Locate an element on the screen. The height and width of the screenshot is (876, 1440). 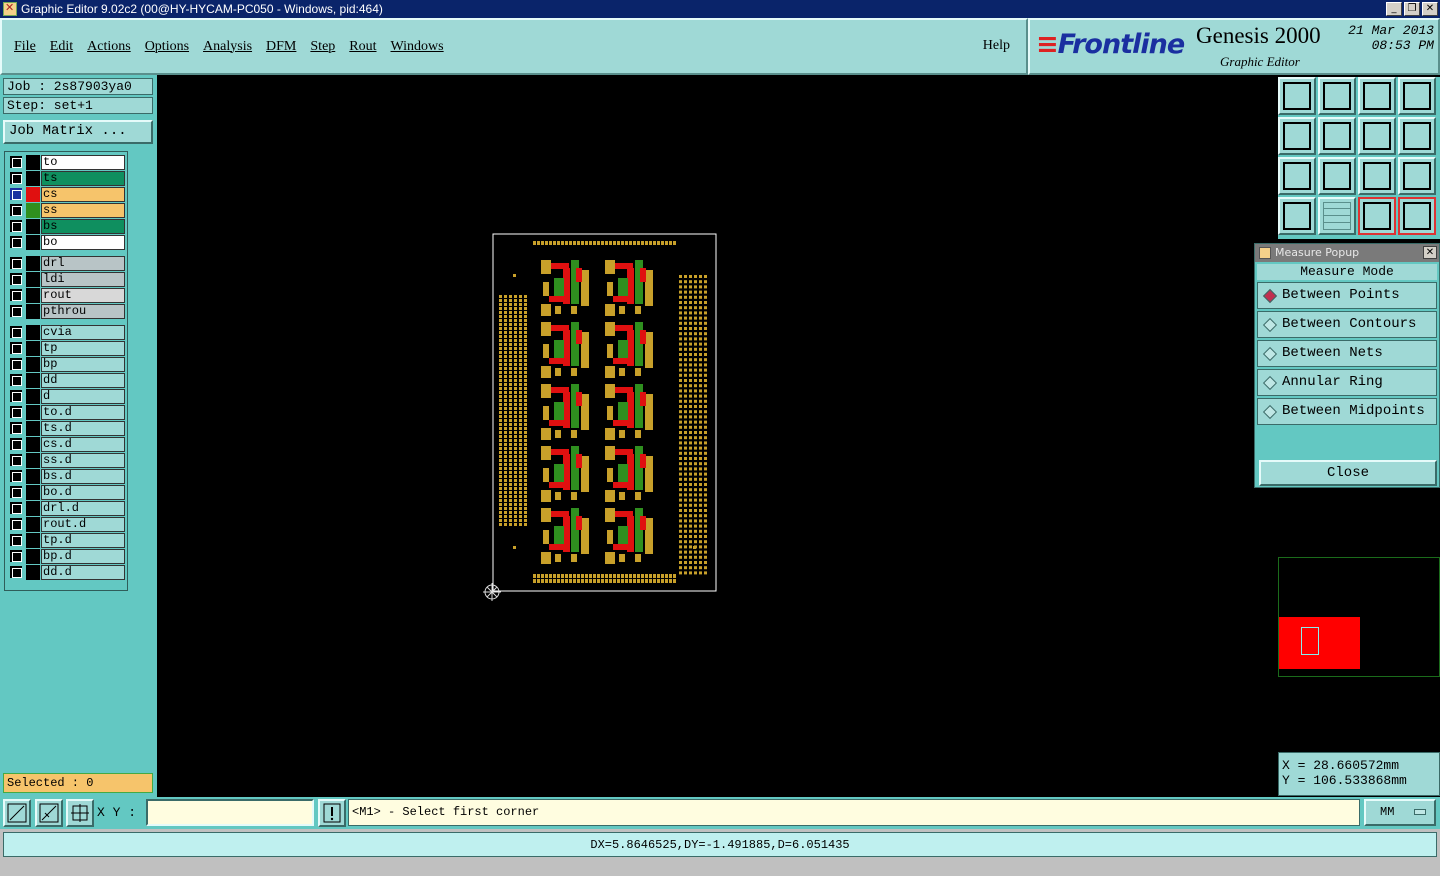
layer-row: to is located at coordinates (67, 163).